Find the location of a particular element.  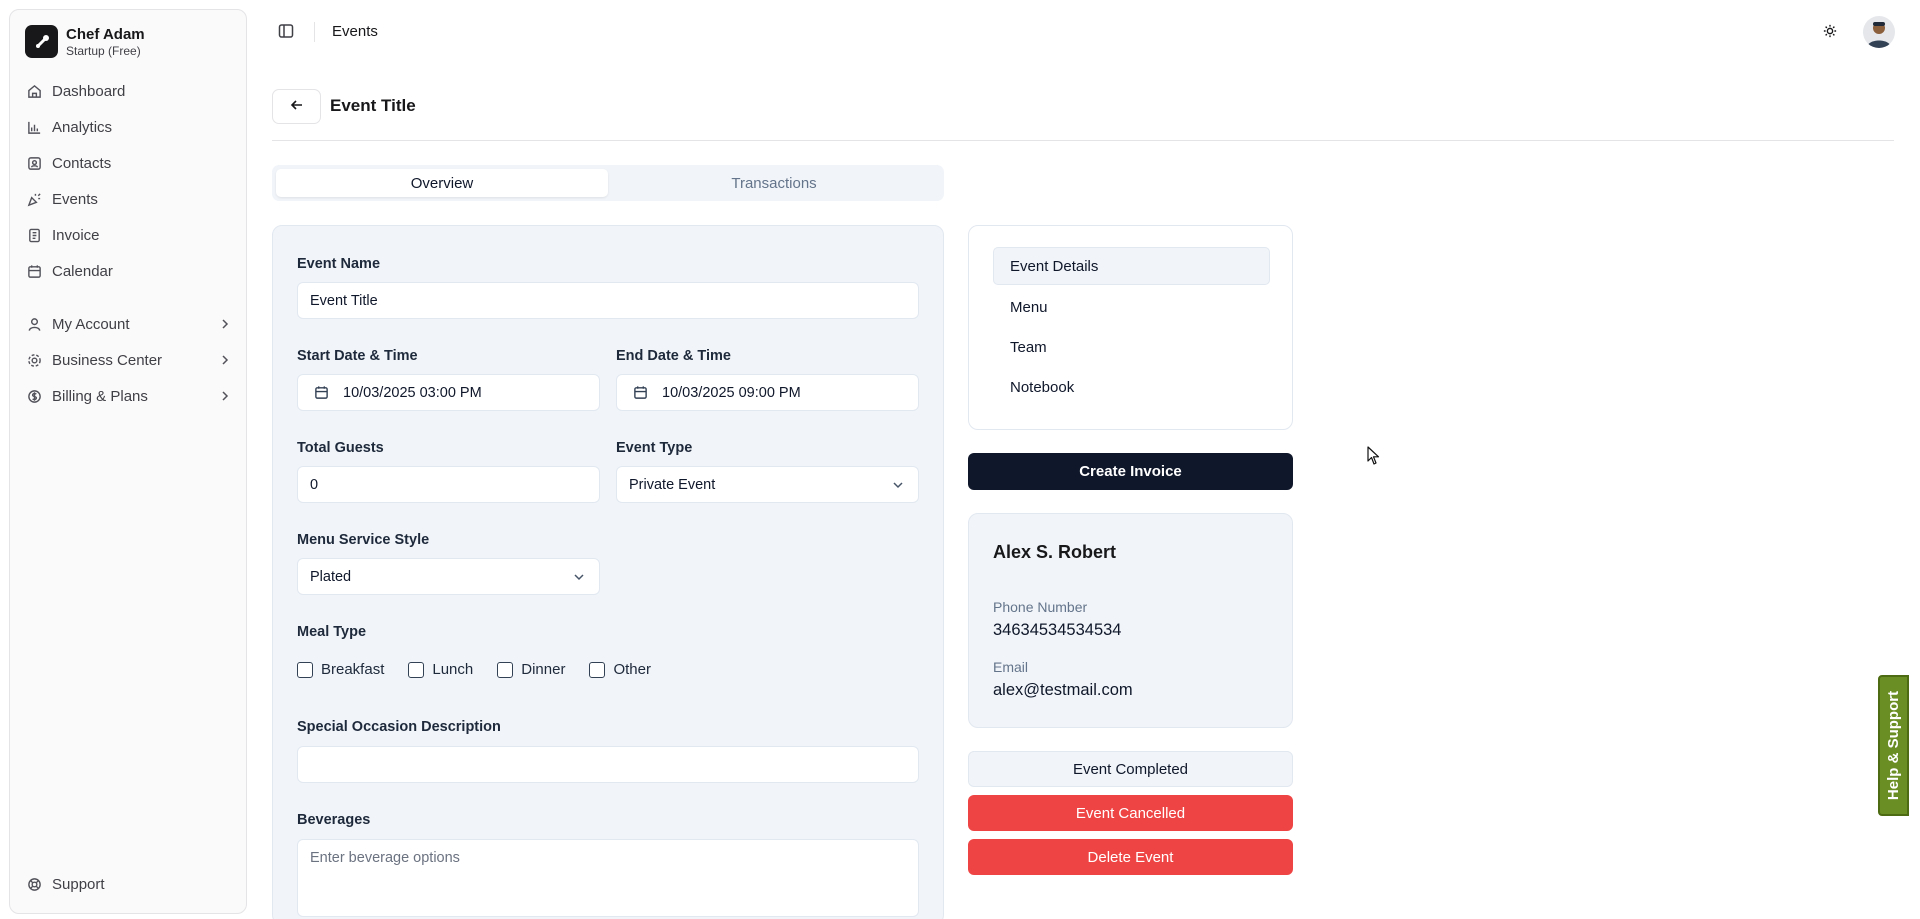

contact-name: Alex S. Robert is located at coordinates (1055, 552).